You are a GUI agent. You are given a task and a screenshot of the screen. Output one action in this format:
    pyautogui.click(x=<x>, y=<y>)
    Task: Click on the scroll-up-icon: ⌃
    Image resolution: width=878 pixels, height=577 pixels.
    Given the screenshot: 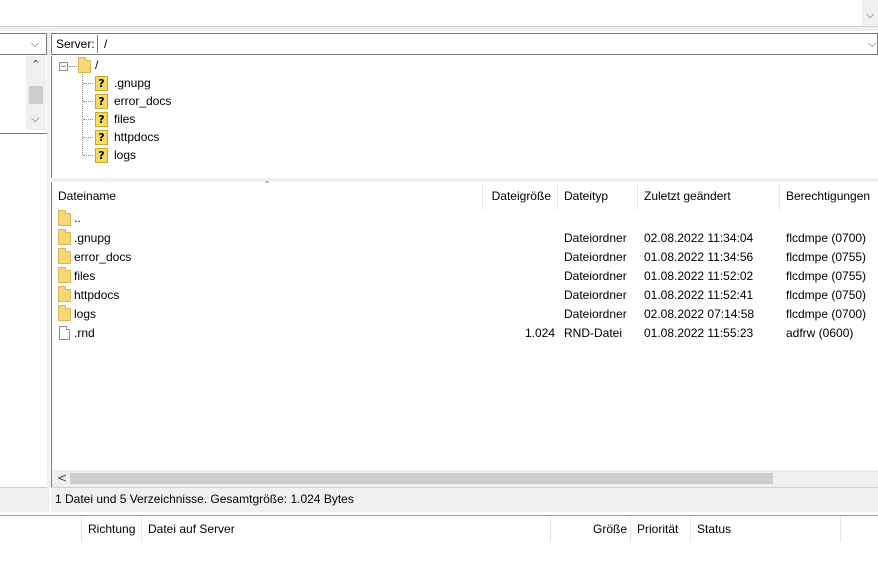 What is the action you would take?
    pyautogui.click(x=35, y=64)
    